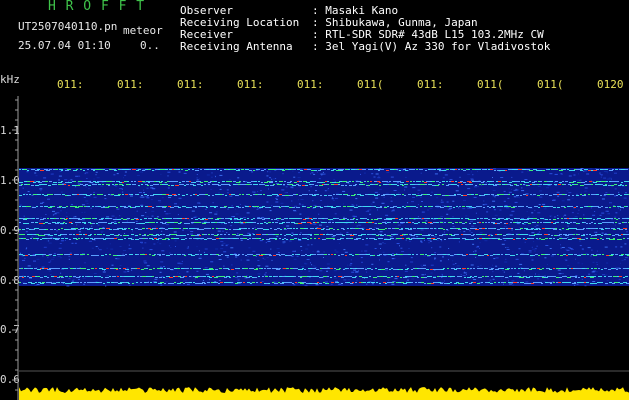 This screenshot has height=400, width=629. I want to click on location-value: : Shibukawa, Gunma, Japan, so click(395, 22).